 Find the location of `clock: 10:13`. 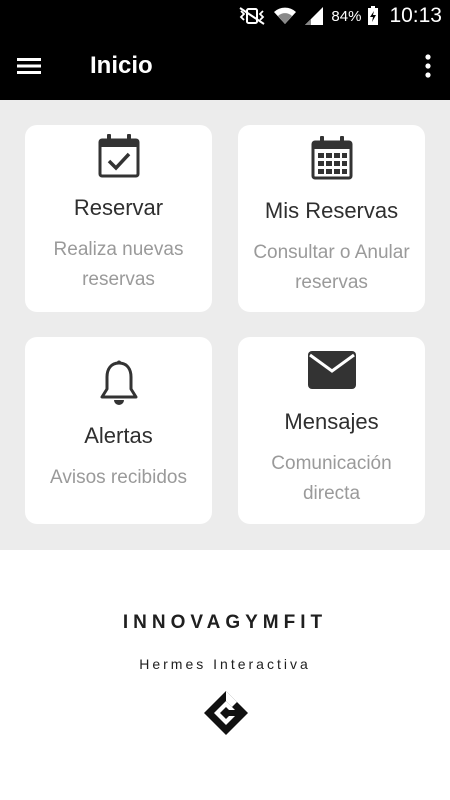

clock: 10:13 is located at coordinates (415, 15).